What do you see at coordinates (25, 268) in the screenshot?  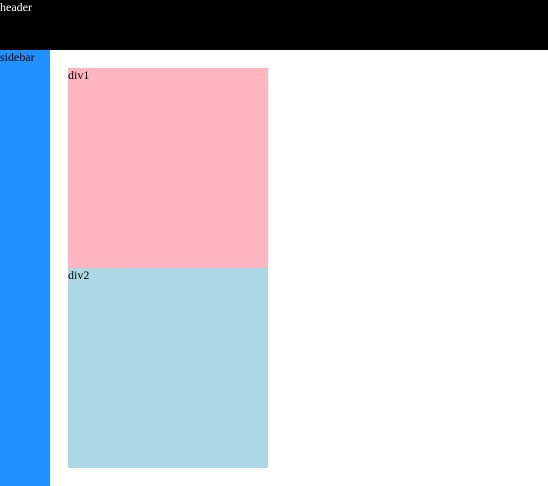 I see `sidebar: sidebar` at bounding box center [25, 268].